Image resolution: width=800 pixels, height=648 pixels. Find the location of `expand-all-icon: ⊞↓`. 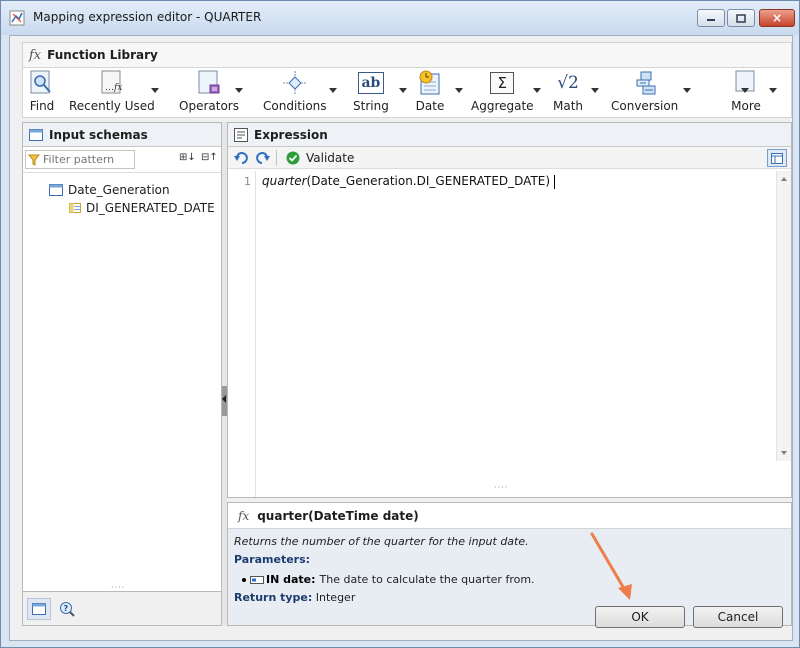

expand-all-icon: ⊞↓ is located at coordinates (187, 157).